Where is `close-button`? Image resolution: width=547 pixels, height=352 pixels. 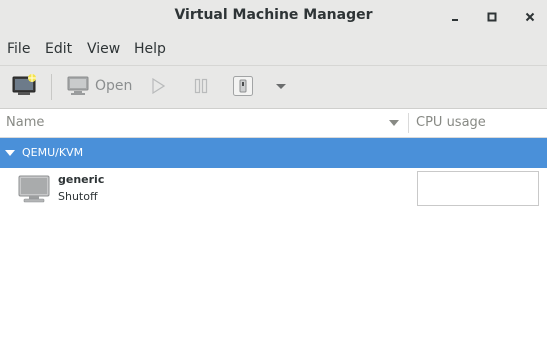 close-button is located at coordinates (530, 17).